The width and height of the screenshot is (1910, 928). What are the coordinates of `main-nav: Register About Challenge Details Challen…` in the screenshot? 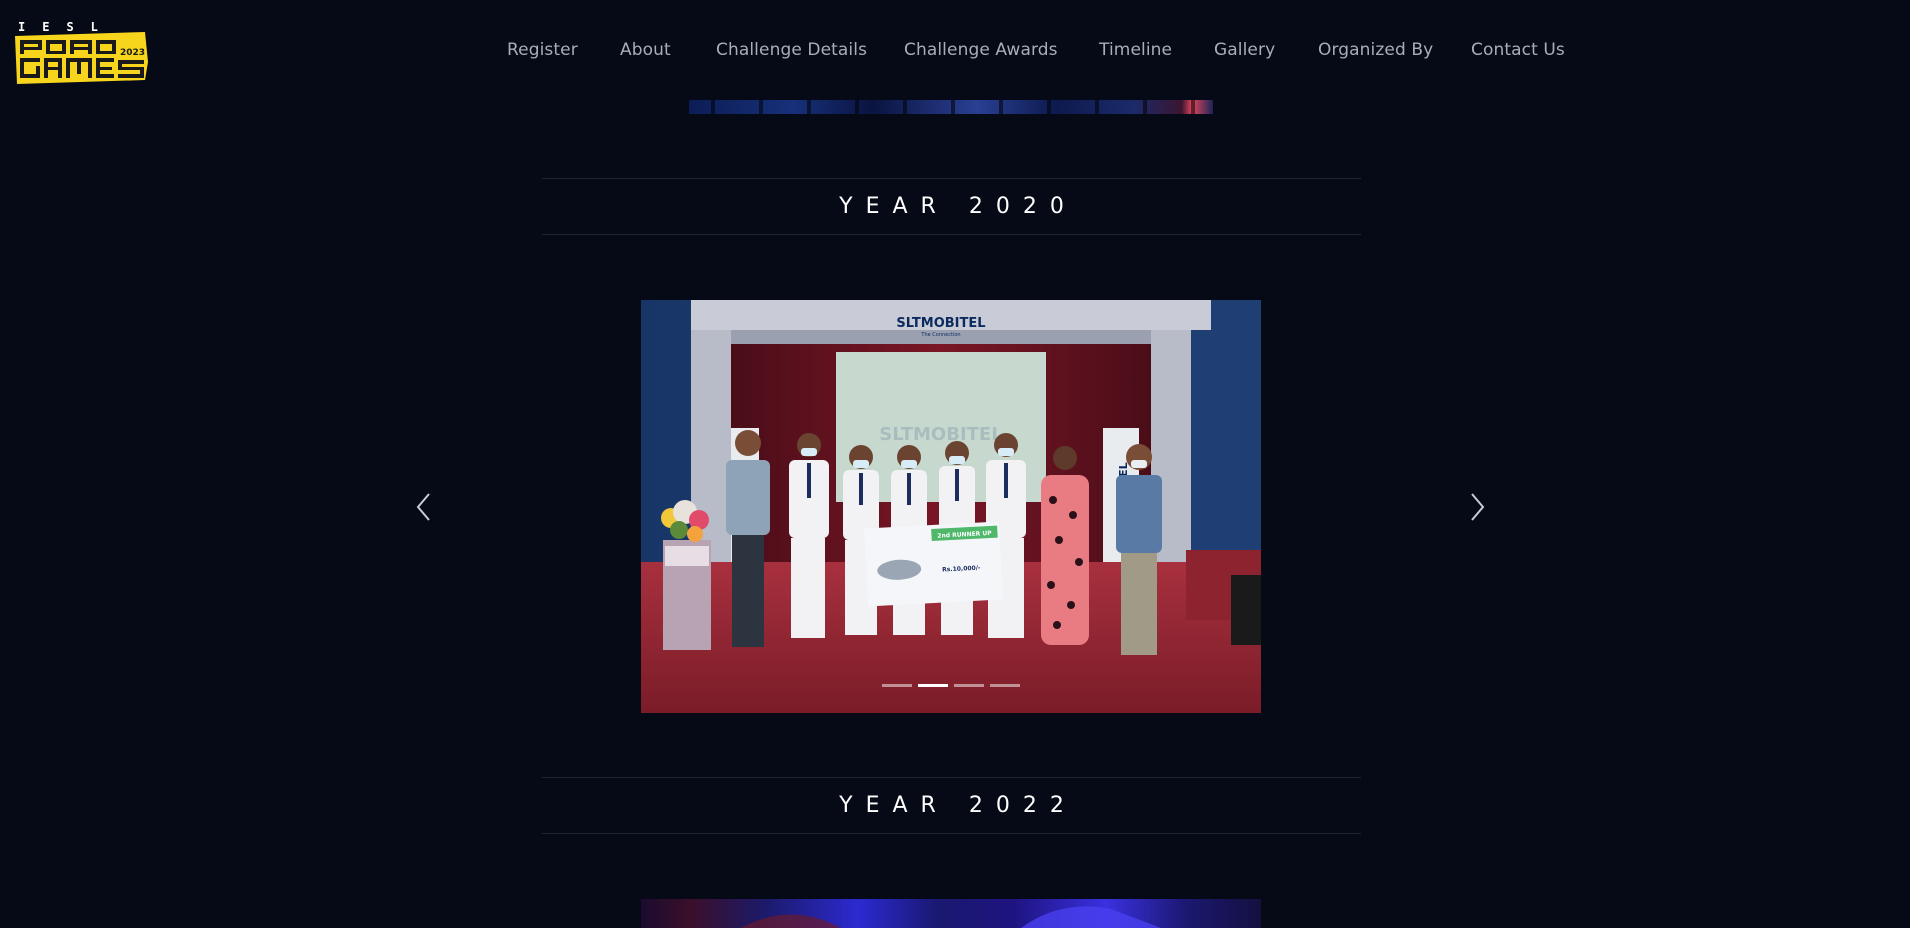 It's located at (955, 51).